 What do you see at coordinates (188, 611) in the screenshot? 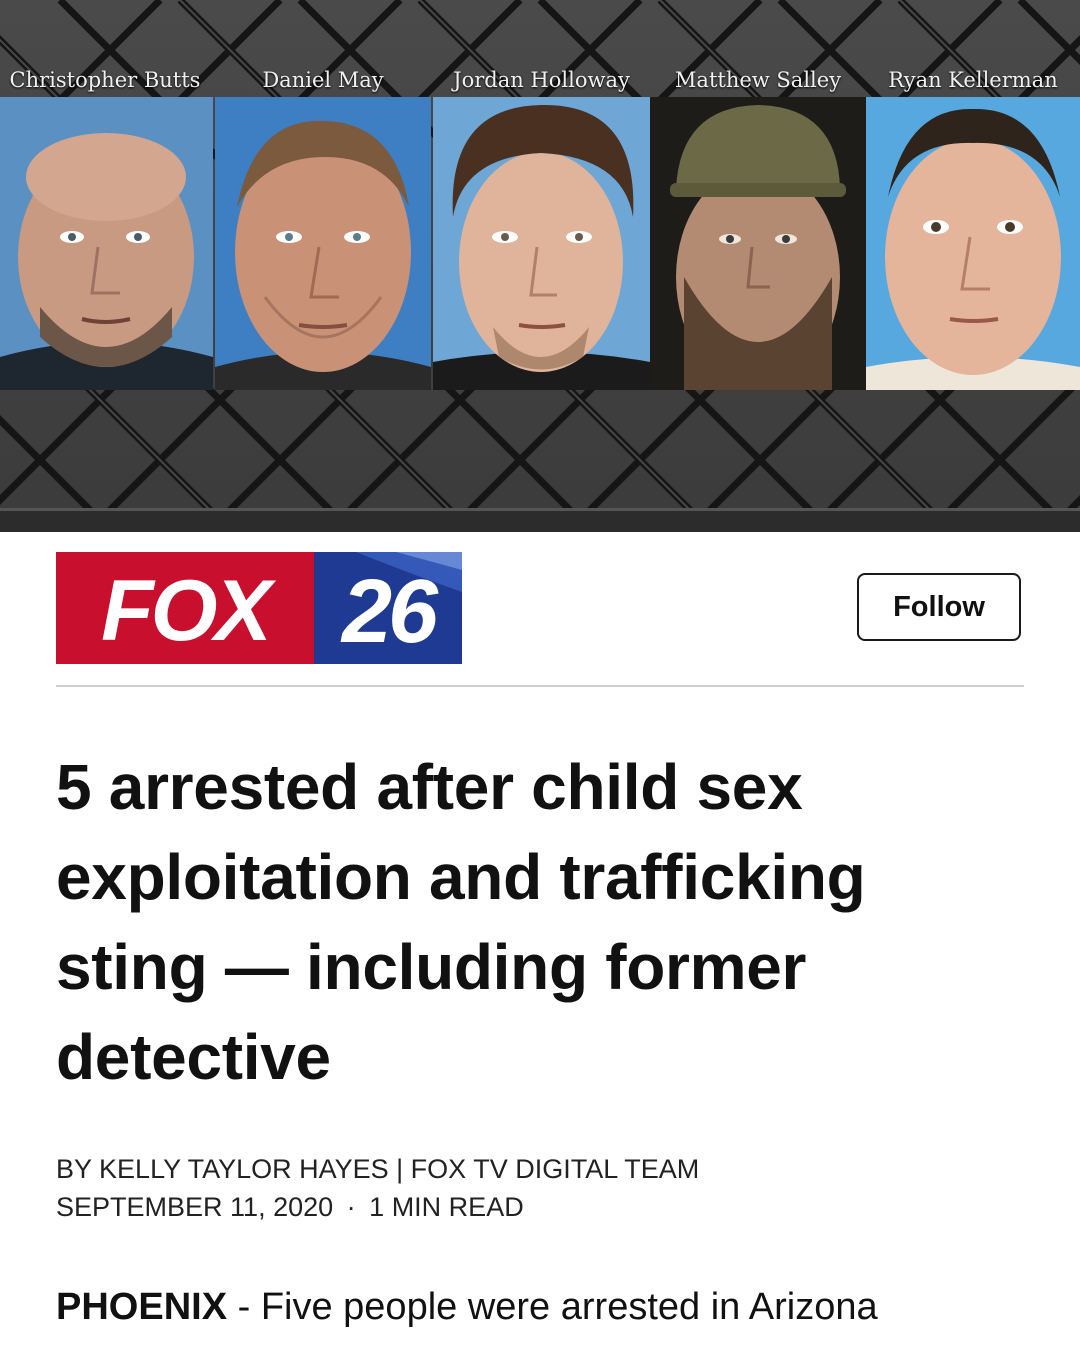
I see `logo-word: FOX` at bounding box center [188, 611].